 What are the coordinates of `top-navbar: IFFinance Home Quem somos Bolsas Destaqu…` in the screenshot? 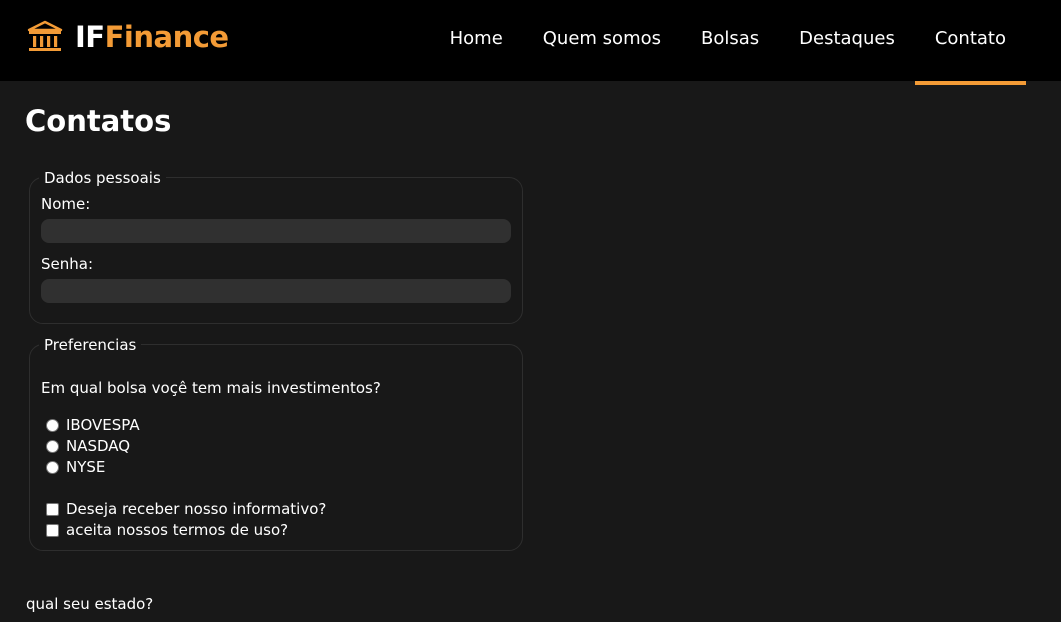 It's located at (530, 42).